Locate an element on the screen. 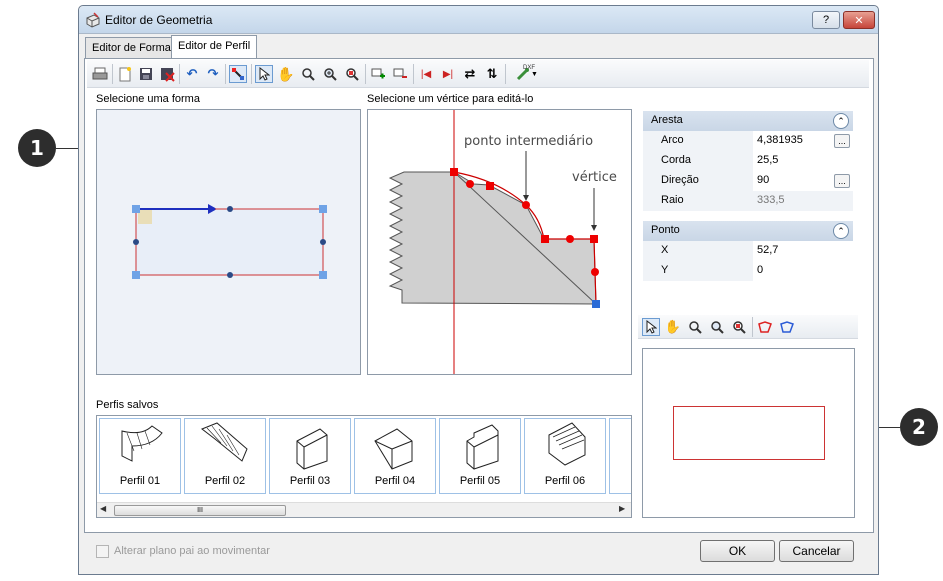 The height and width of the screenshot is (581, 943). ponto-header: Ponto ⌃ is located at coordinates (748, 231).